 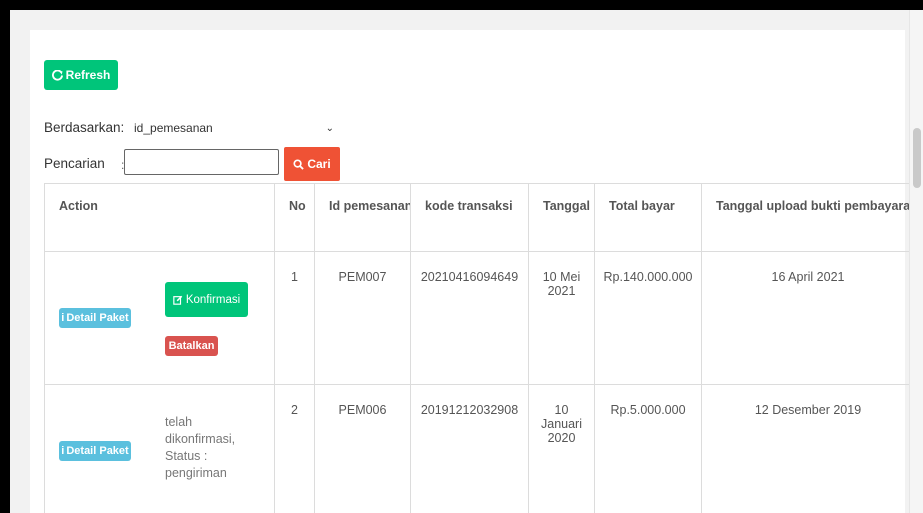 What do you see at coordinates (319, 164) in the screenshot?
I see `search-button-label: Cari` at bounding box center [319, 164].